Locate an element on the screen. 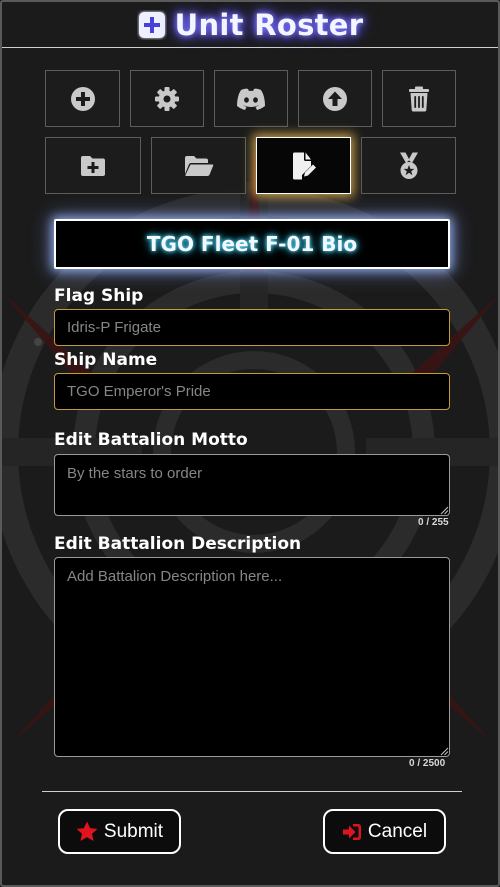 This screenshot has height=887, width=500. ship-name-label: Ship Name is located at coordinates (106, 360).